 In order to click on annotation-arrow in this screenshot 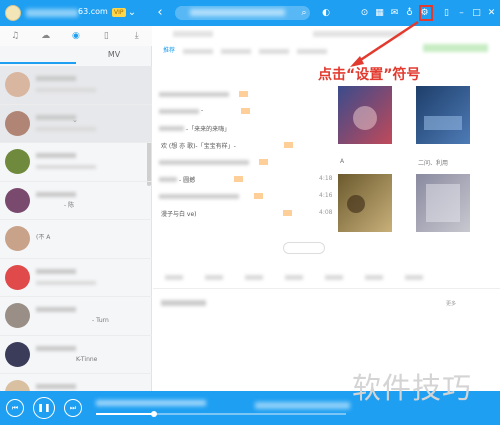, I will do `click(387, 42)`.